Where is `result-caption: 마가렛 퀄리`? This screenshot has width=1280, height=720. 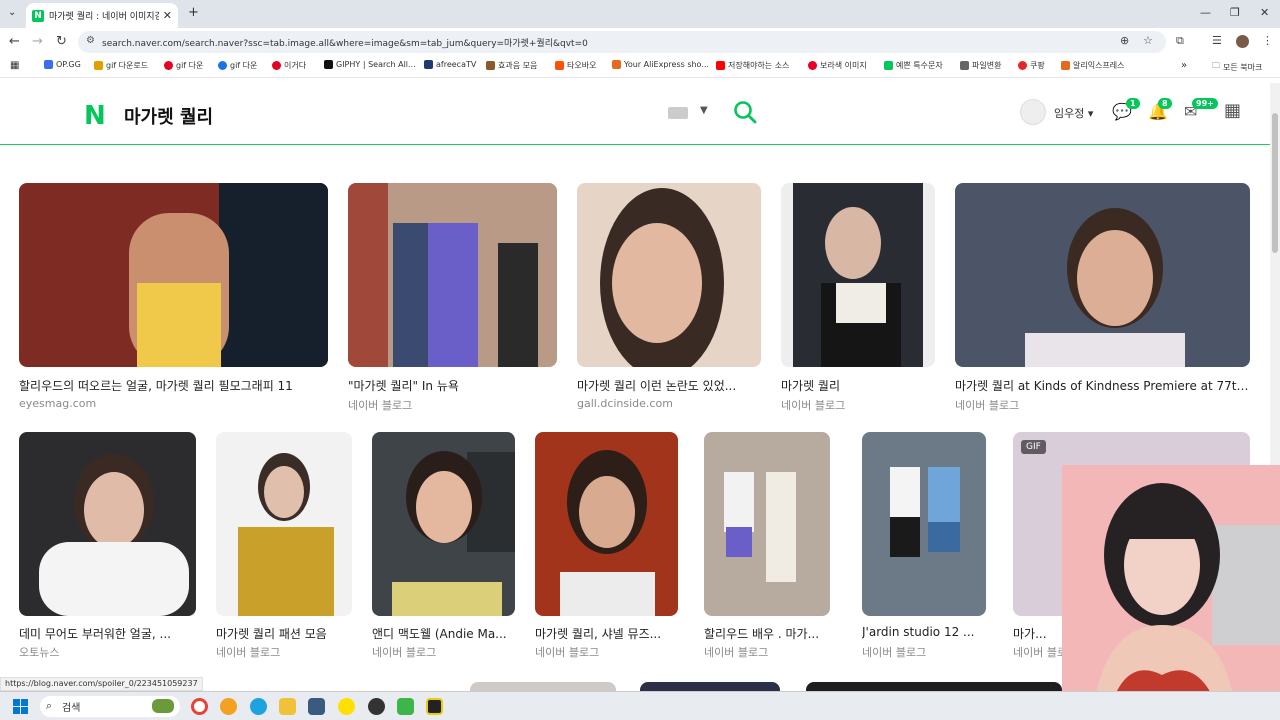
result-caption: 마가렛 퀄리 is located at coordinates (858, 385).